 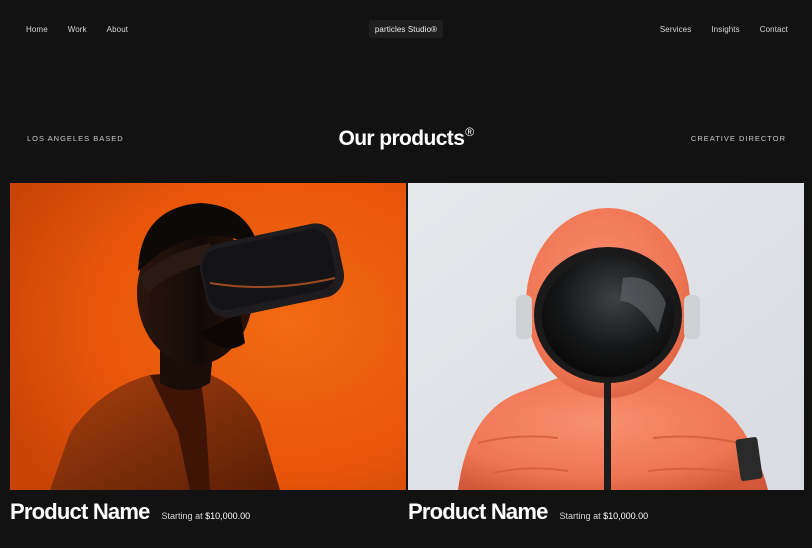 What do you see at coordinates (469, 132) in the screenshot?
I see `registered-mark: ®` at bounding box center [469, 132].